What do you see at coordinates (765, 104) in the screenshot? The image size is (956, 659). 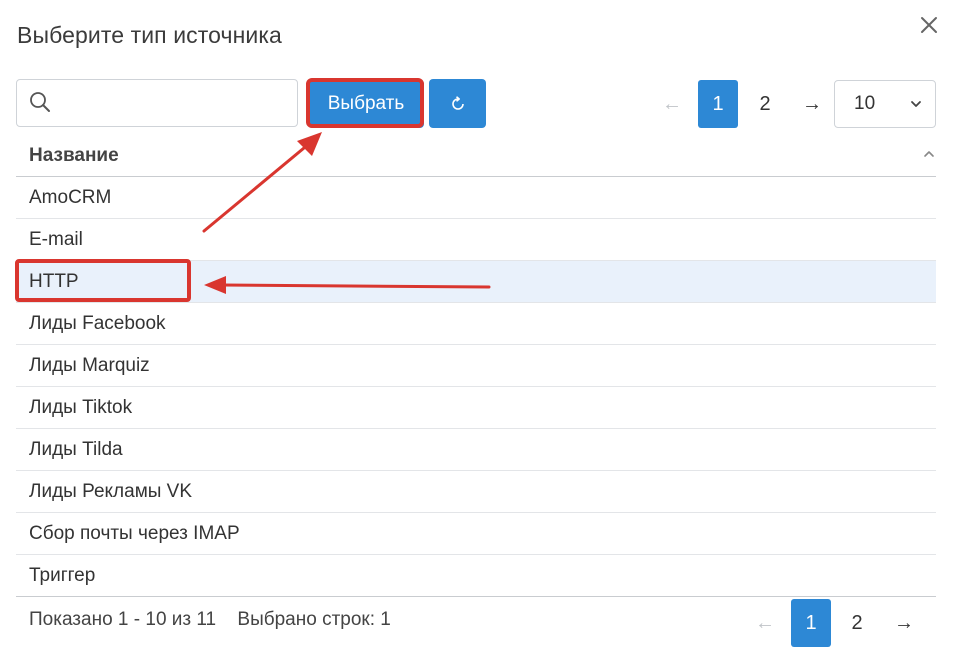 I see `pager-top-page-2: 2` at bounding box center [765, 104].